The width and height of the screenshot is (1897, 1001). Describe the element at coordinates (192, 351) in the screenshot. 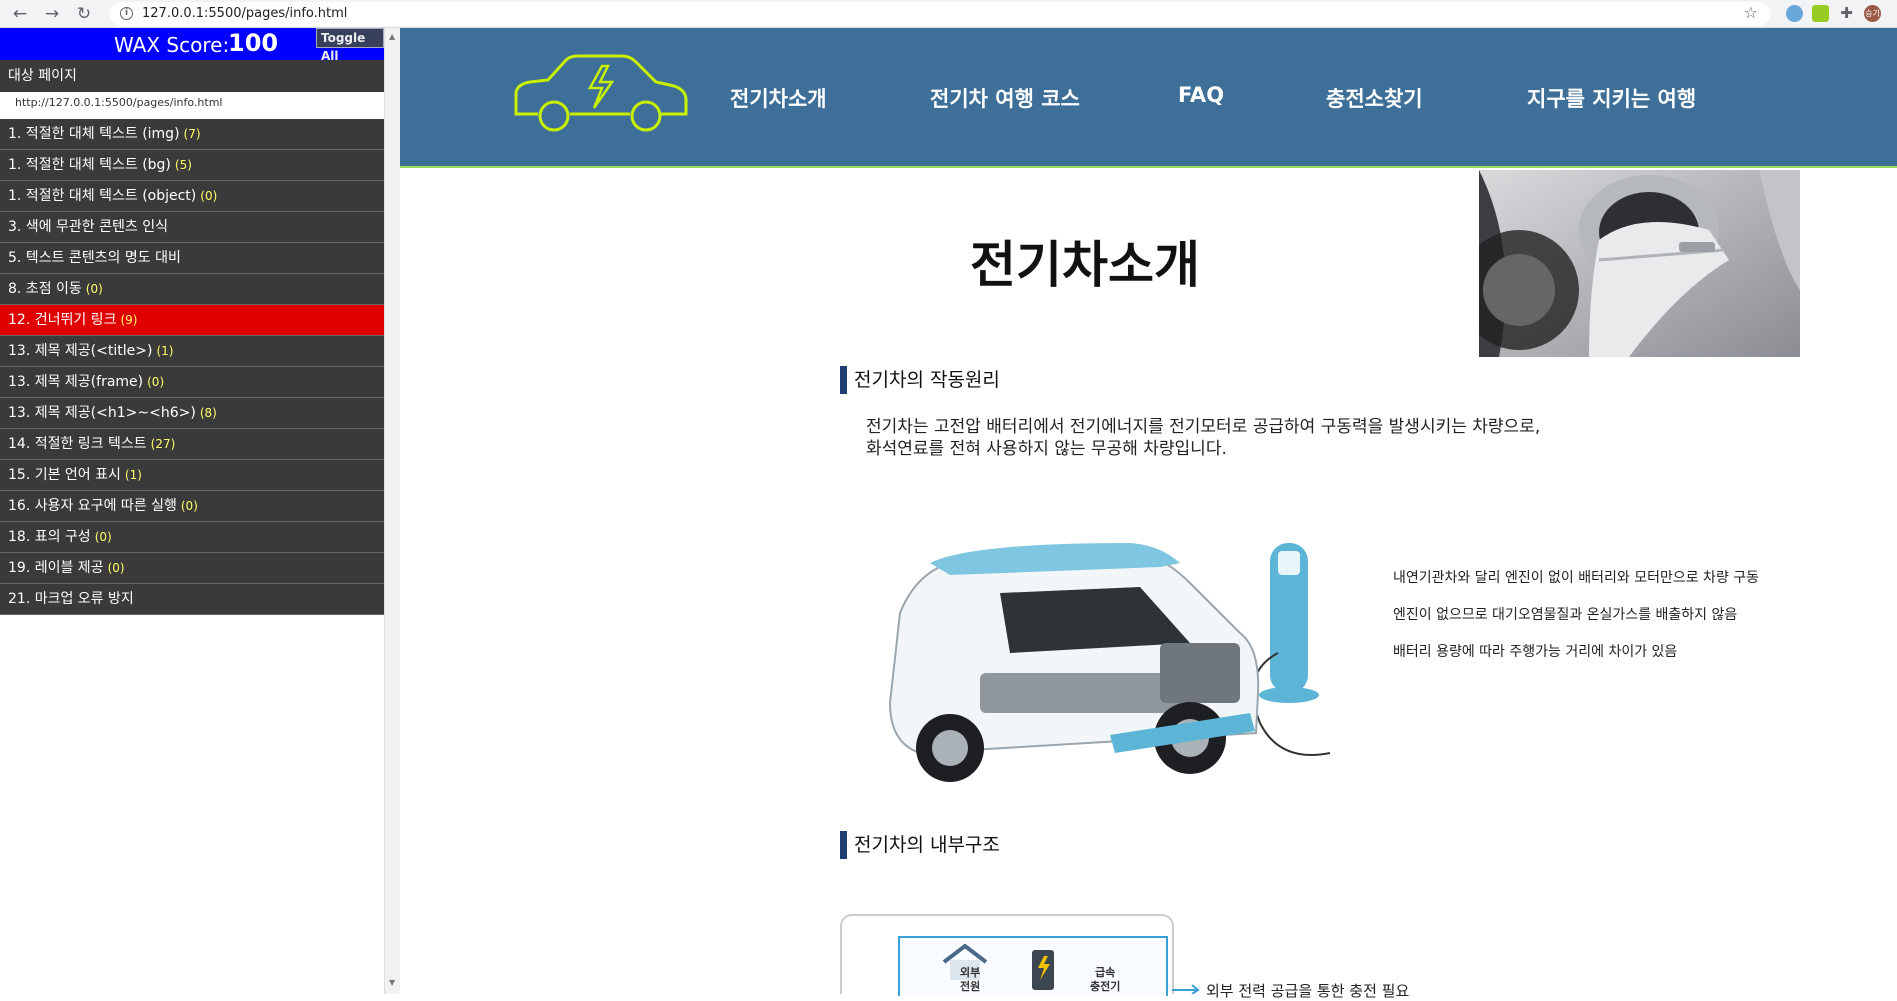

I see `wax-check-item: 13. 제목 제공(<title>) (1)` at that location.